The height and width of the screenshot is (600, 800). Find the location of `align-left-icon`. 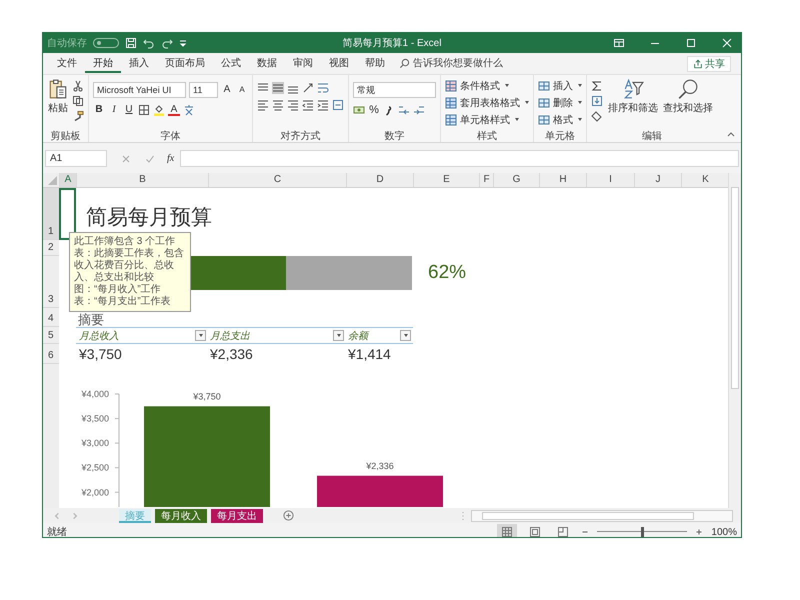

align-left-icon is located at coordinates (263, 105).